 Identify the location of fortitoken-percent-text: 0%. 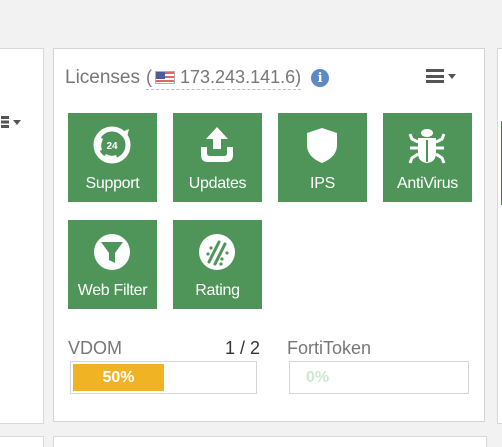
(318, 377).